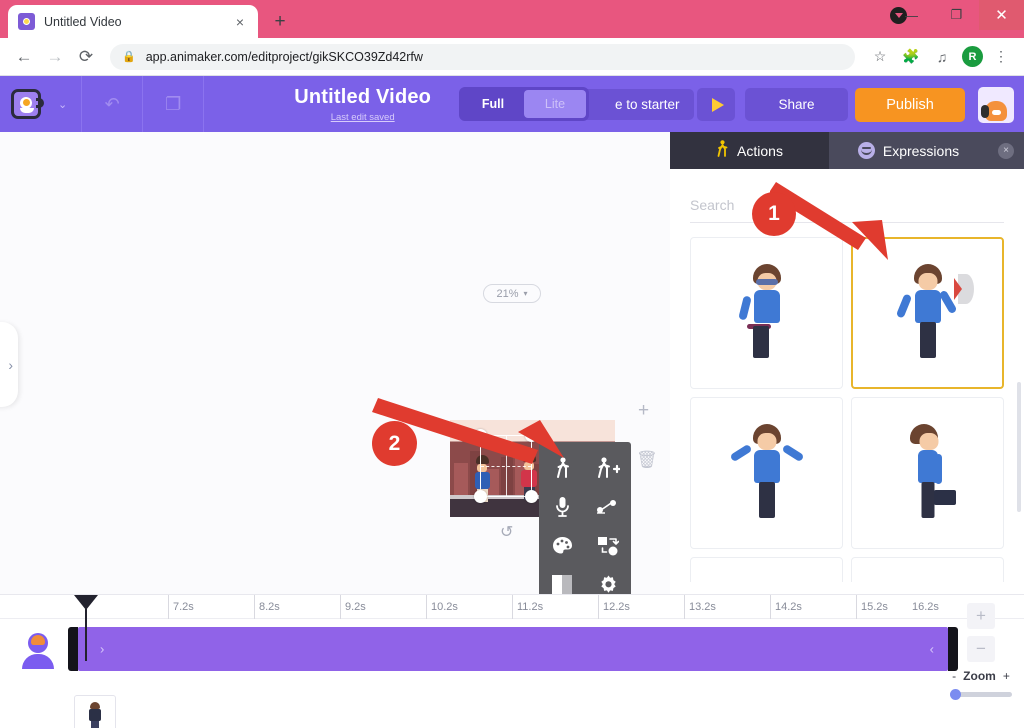 The image size is (1024, 728). I want to click on tab-expressions: Expressions, so click(908, 150).